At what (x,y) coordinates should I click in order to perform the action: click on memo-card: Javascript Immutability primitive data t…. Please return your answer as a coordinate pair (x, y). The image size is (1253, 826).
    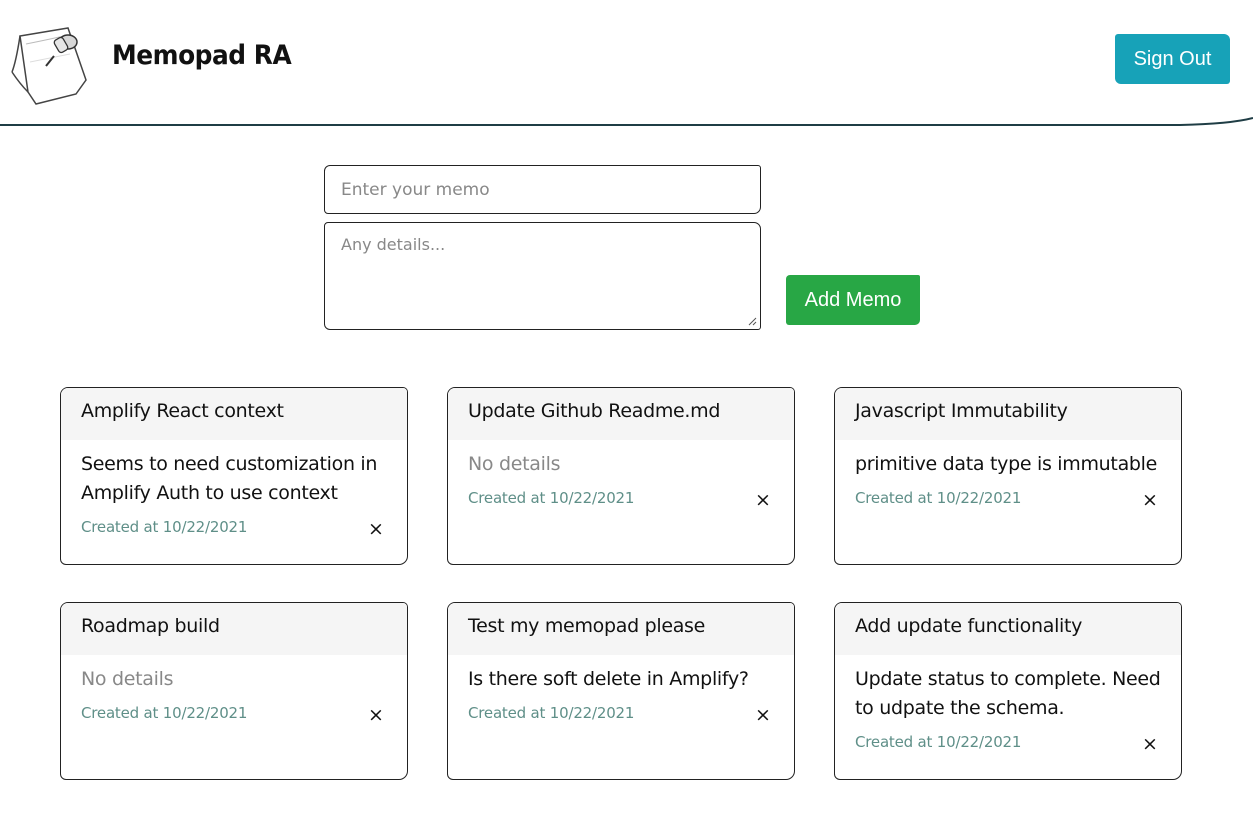
    Looking at the image, I should click on (1008, 476).